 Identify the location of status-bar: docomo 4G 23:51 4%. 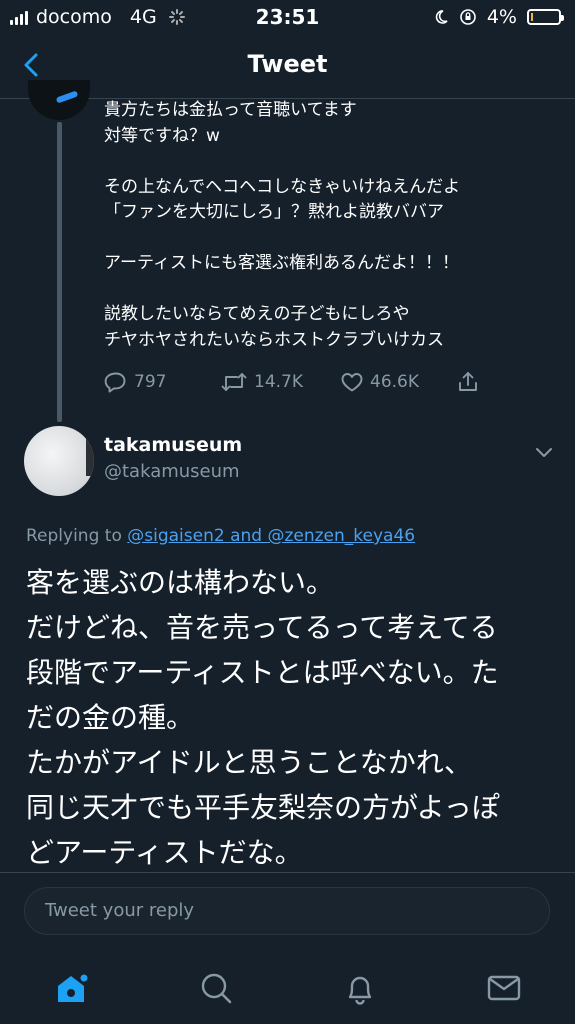
(287, 17).